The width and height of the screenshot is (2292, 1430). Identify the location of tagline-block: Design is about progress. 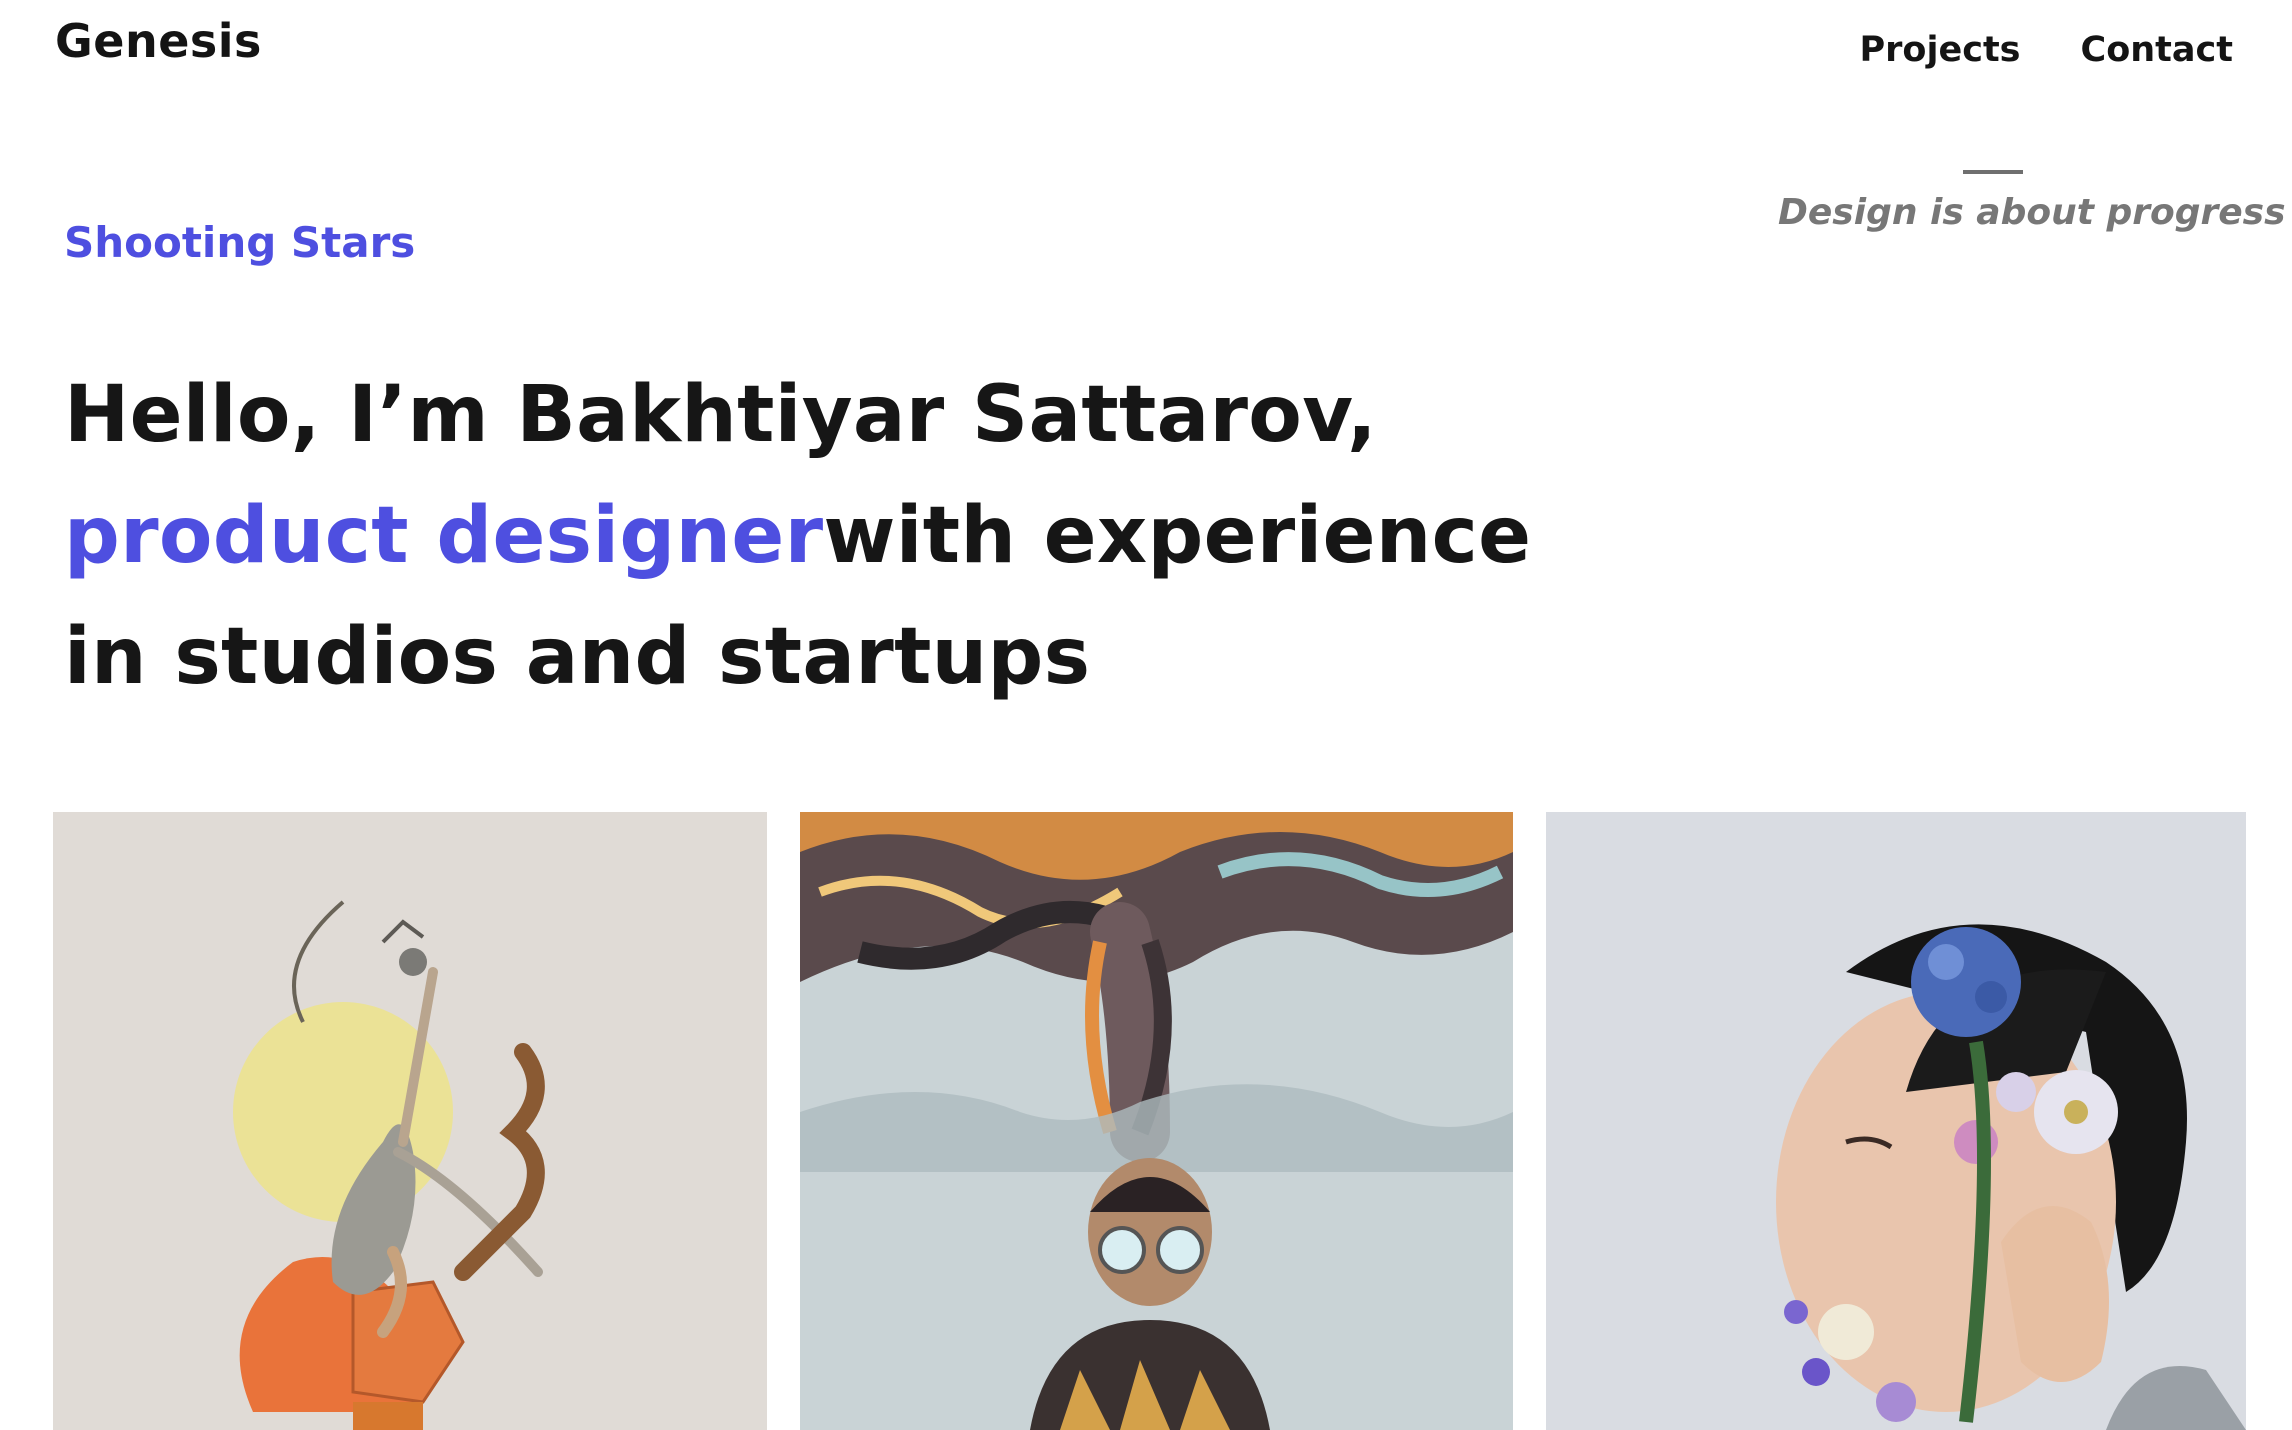
(2032, 201).